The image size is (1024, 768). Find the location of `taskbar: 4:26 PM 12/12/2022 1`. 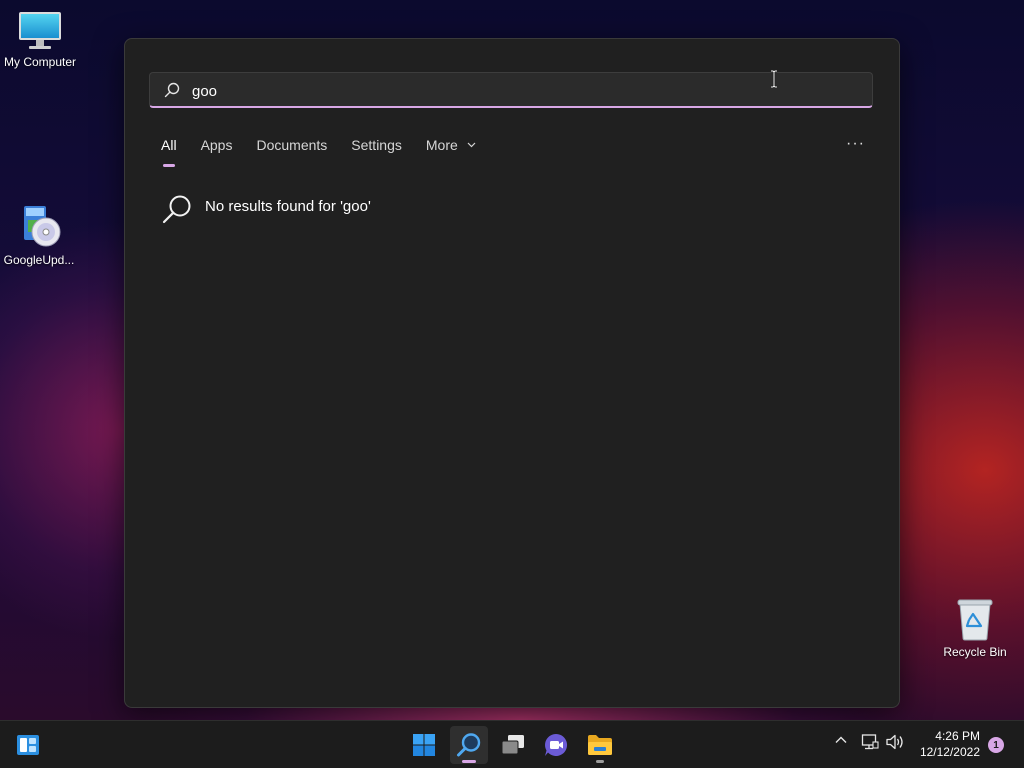

taskbar: 4:26 PM 12/12/2022 1 is located at coordinates (512, 744).